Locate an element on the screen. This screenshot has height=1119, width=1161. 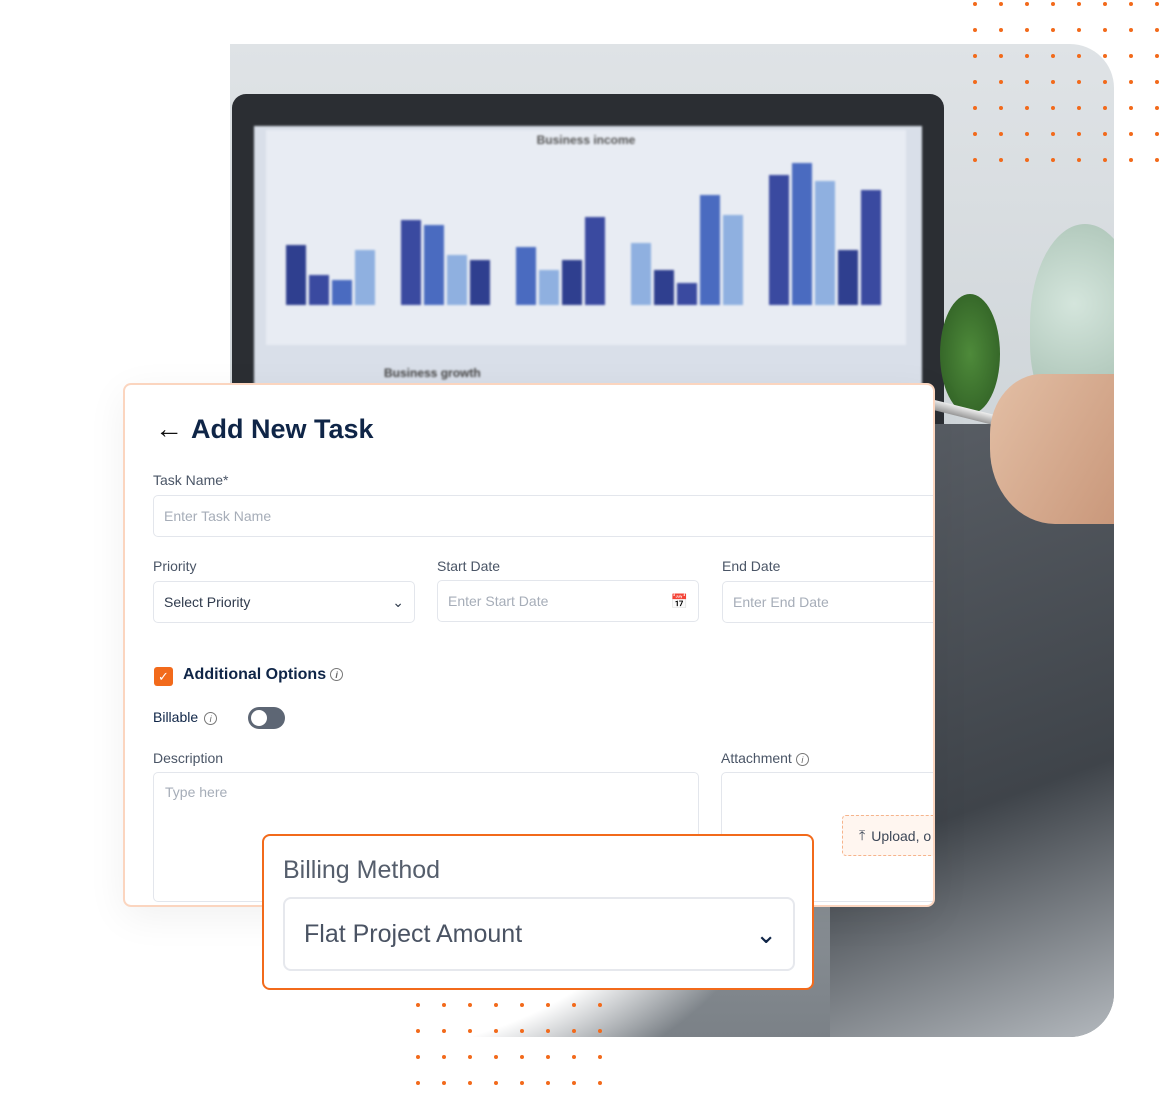
billable-toggle is located at coordinates (266, 718).